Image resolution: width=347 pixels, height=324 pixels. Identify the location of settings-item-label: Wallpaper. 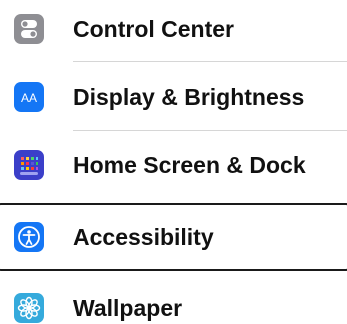
(128, 308).